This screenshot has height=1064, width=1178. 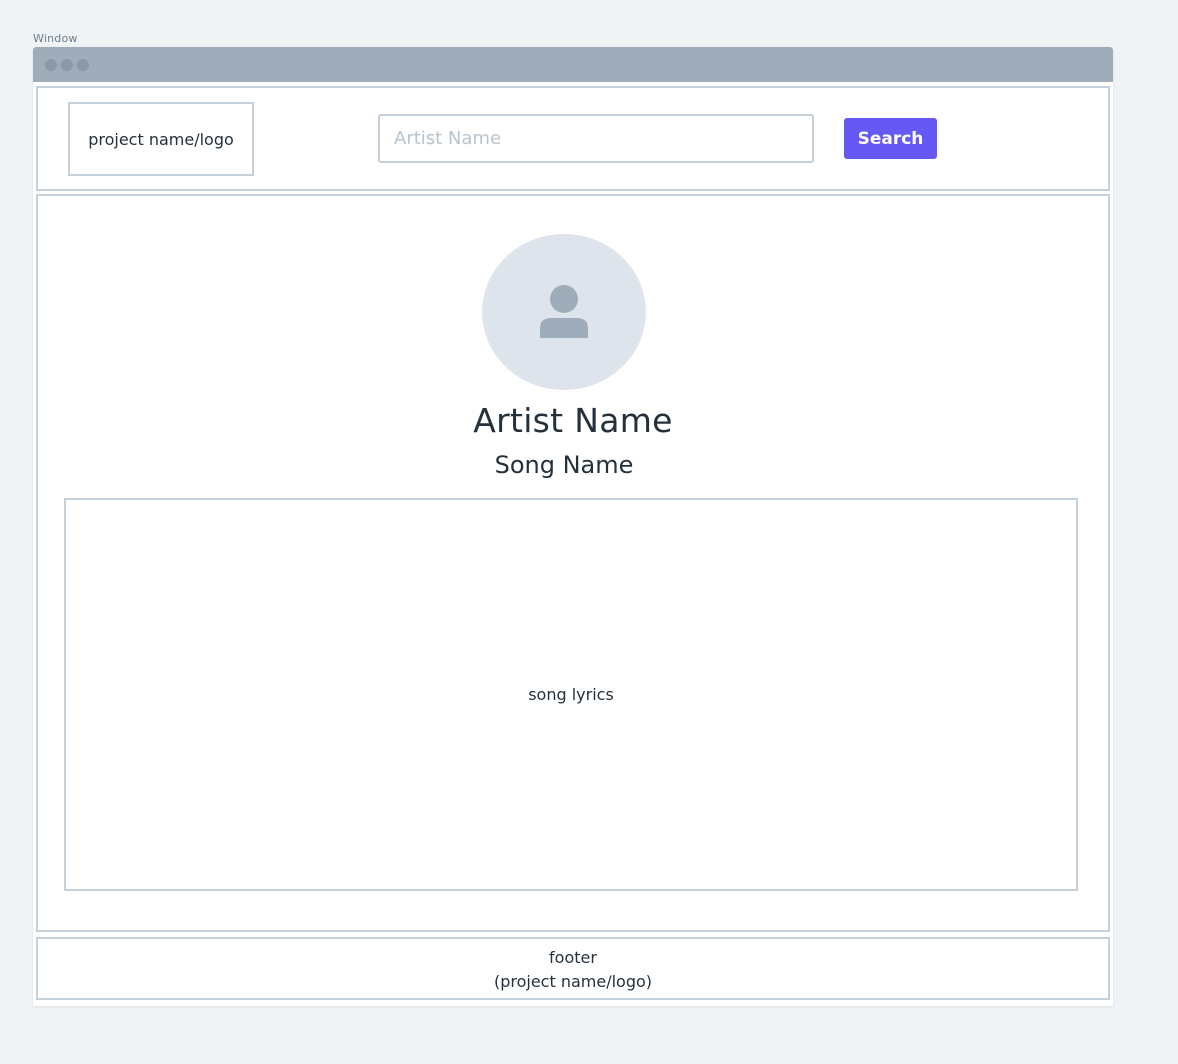 I want to click on search-button: Search, so click(x=890, y=138).